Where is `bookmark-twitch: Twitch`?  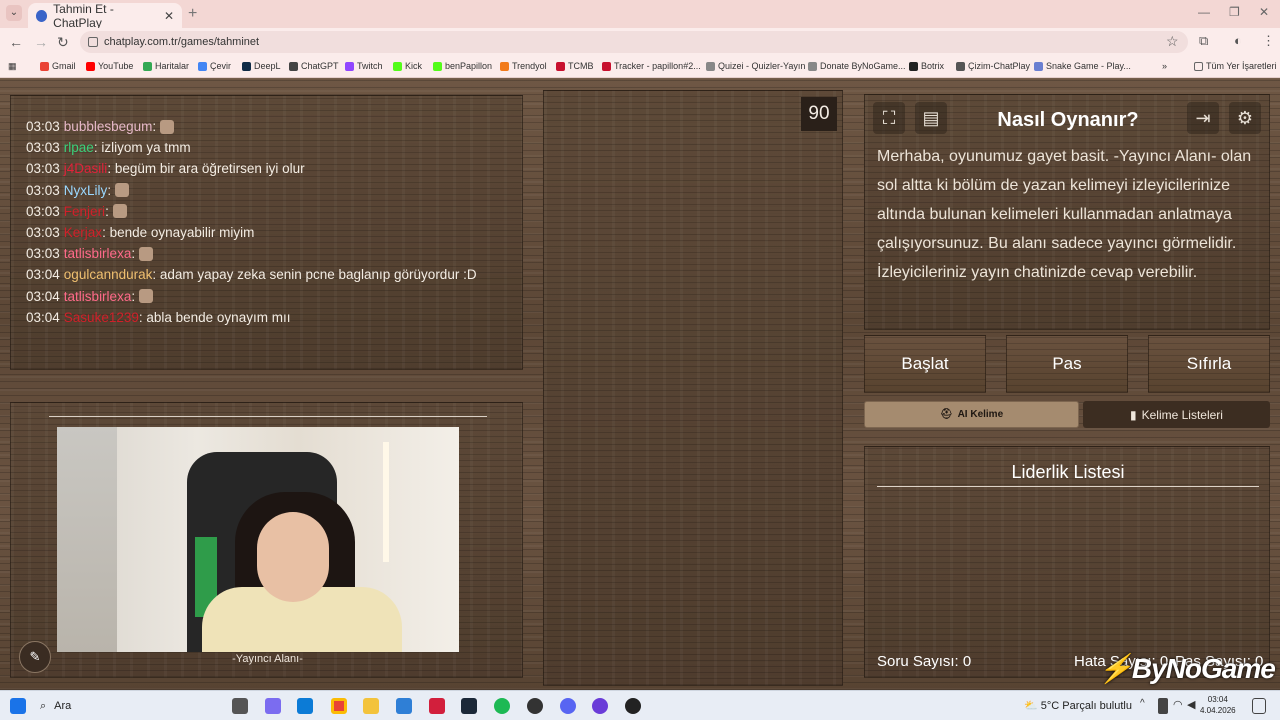
bookmark-twitch: Twitch is located at coordinates (364, 66).